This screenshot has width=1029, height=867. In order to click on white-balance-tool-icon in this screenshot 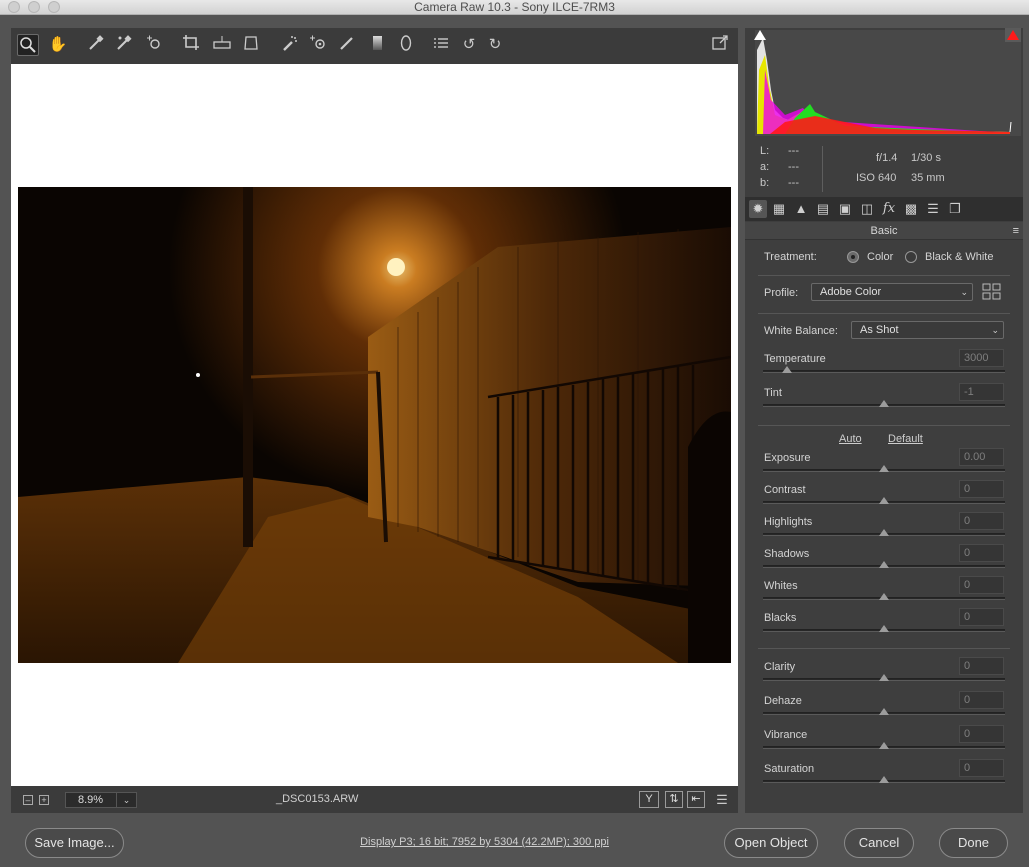, I will do `click(96, 45)`.